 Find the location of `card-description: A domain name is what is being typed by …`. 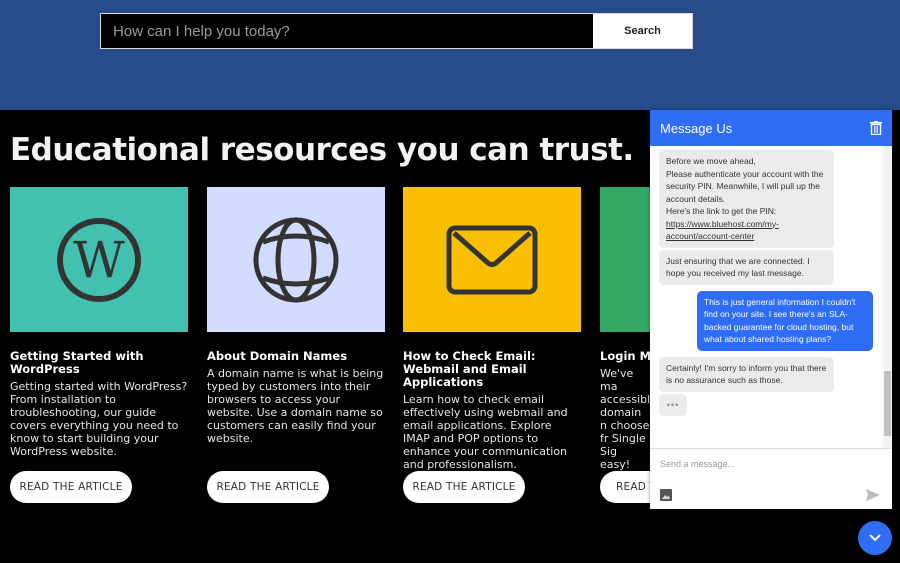

card-description: A domain name is what is being typed by … is located at coordinates (295, 406).